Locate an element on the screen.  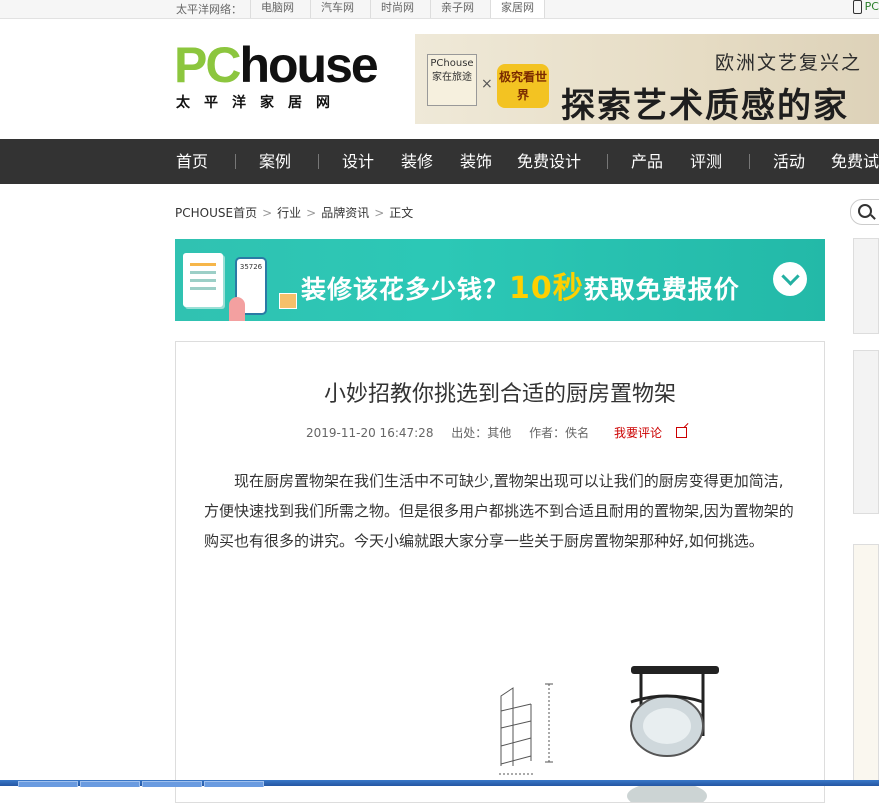
document-icon is located at coordinates (203, 280).